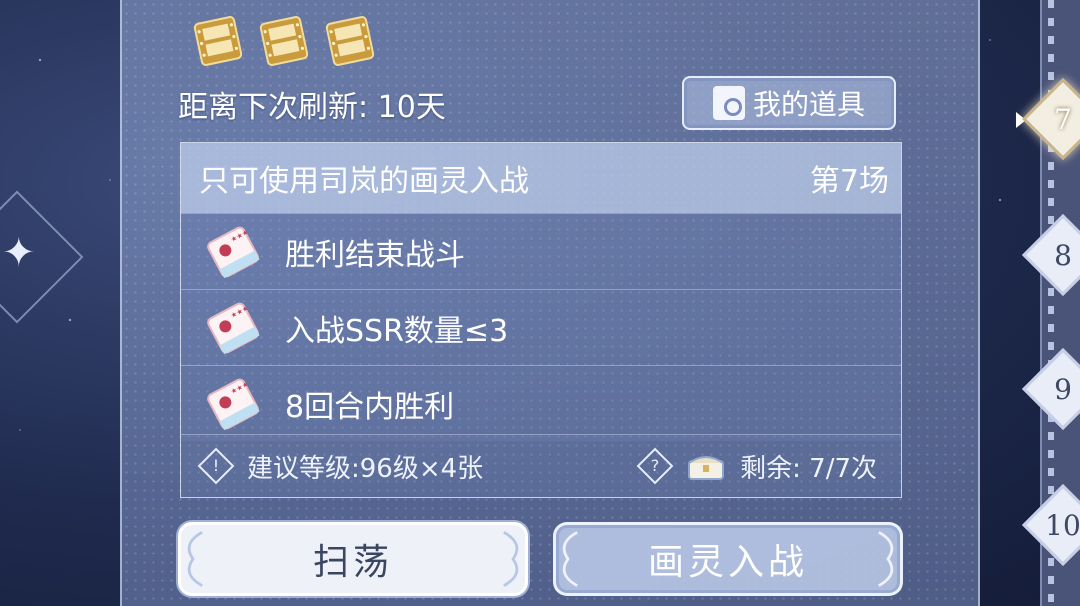  What do you see at coordinates (728, 103) in the screenshot?
I see `item-search-icon` at bounding box center [728, 103].